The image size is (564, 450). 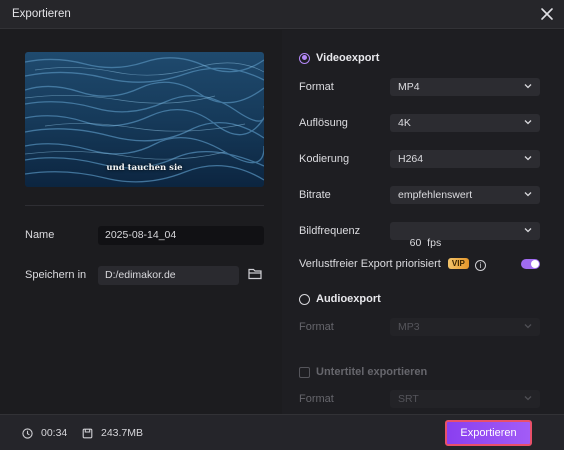 I want to click on file-size-icon, so click(x=87, y=433).